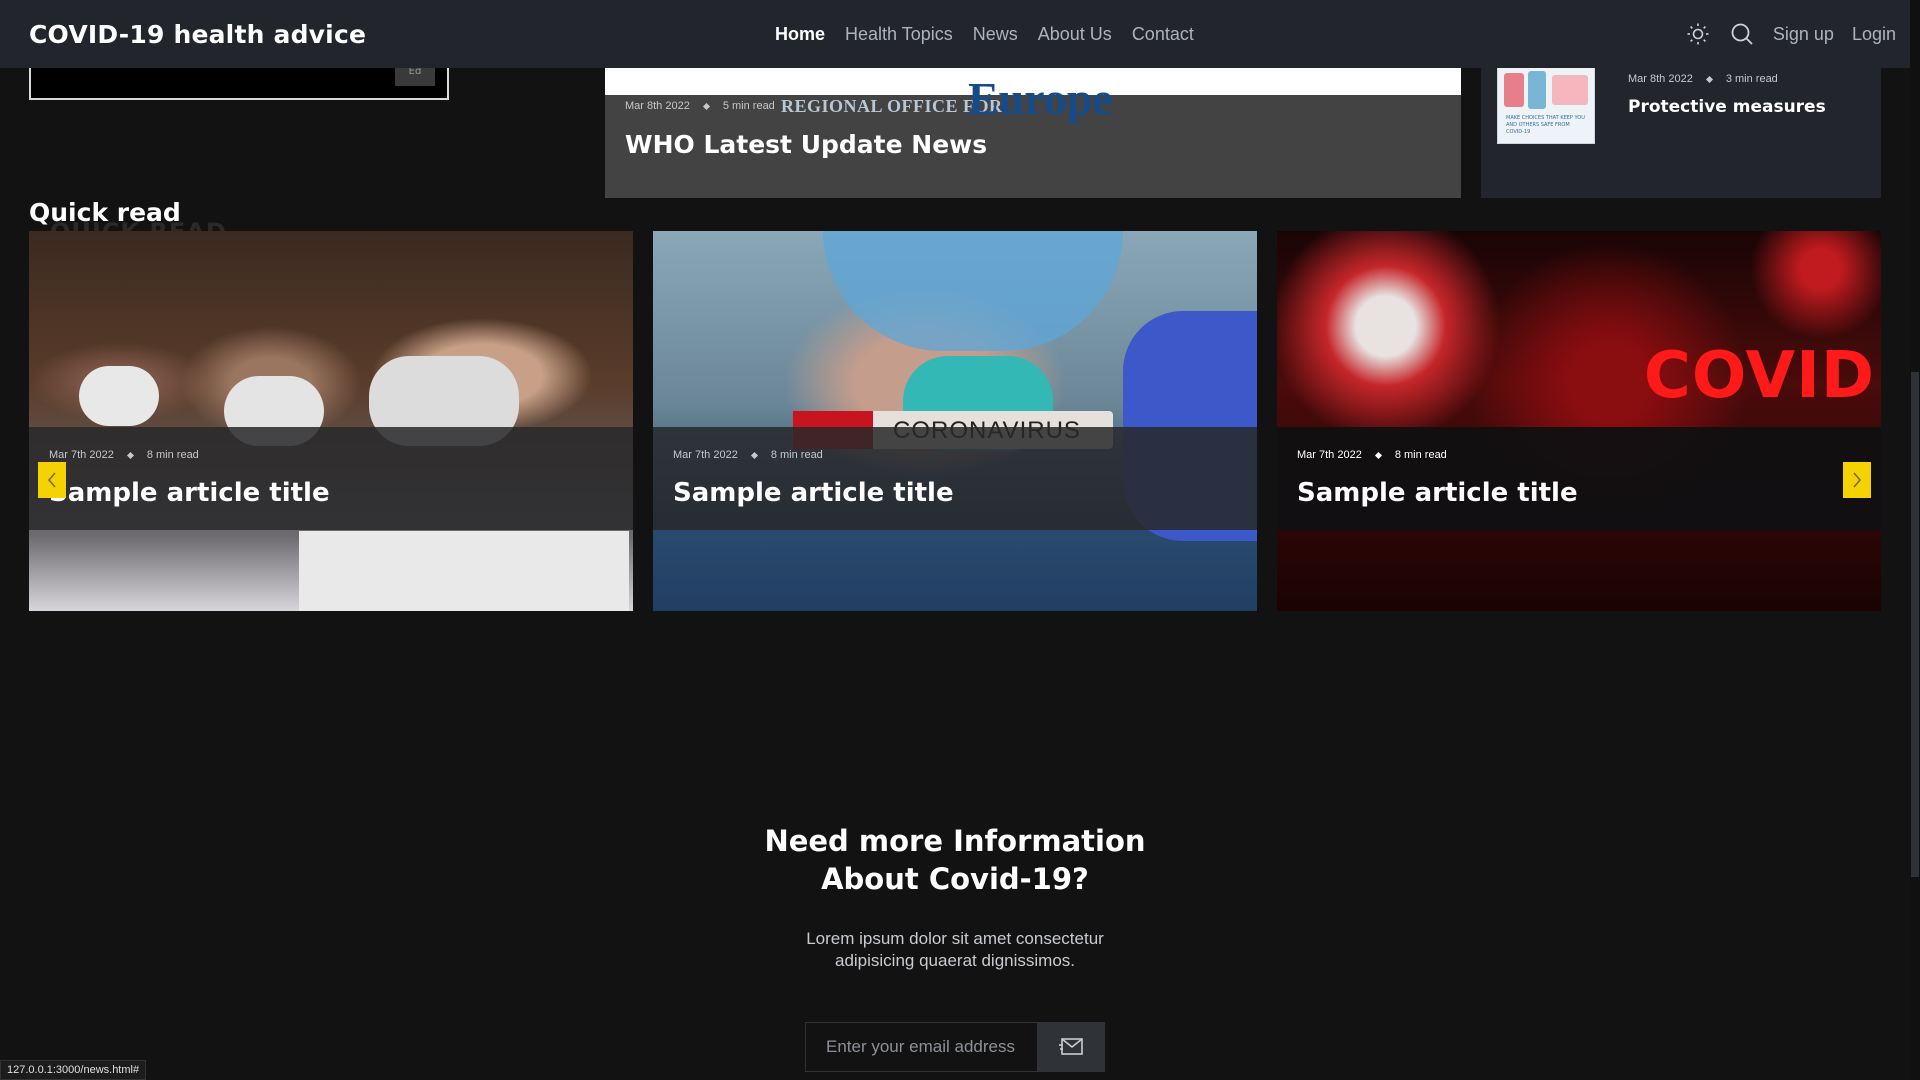  I want to click on quick-read-heading: Quick read, so click(105, 212).